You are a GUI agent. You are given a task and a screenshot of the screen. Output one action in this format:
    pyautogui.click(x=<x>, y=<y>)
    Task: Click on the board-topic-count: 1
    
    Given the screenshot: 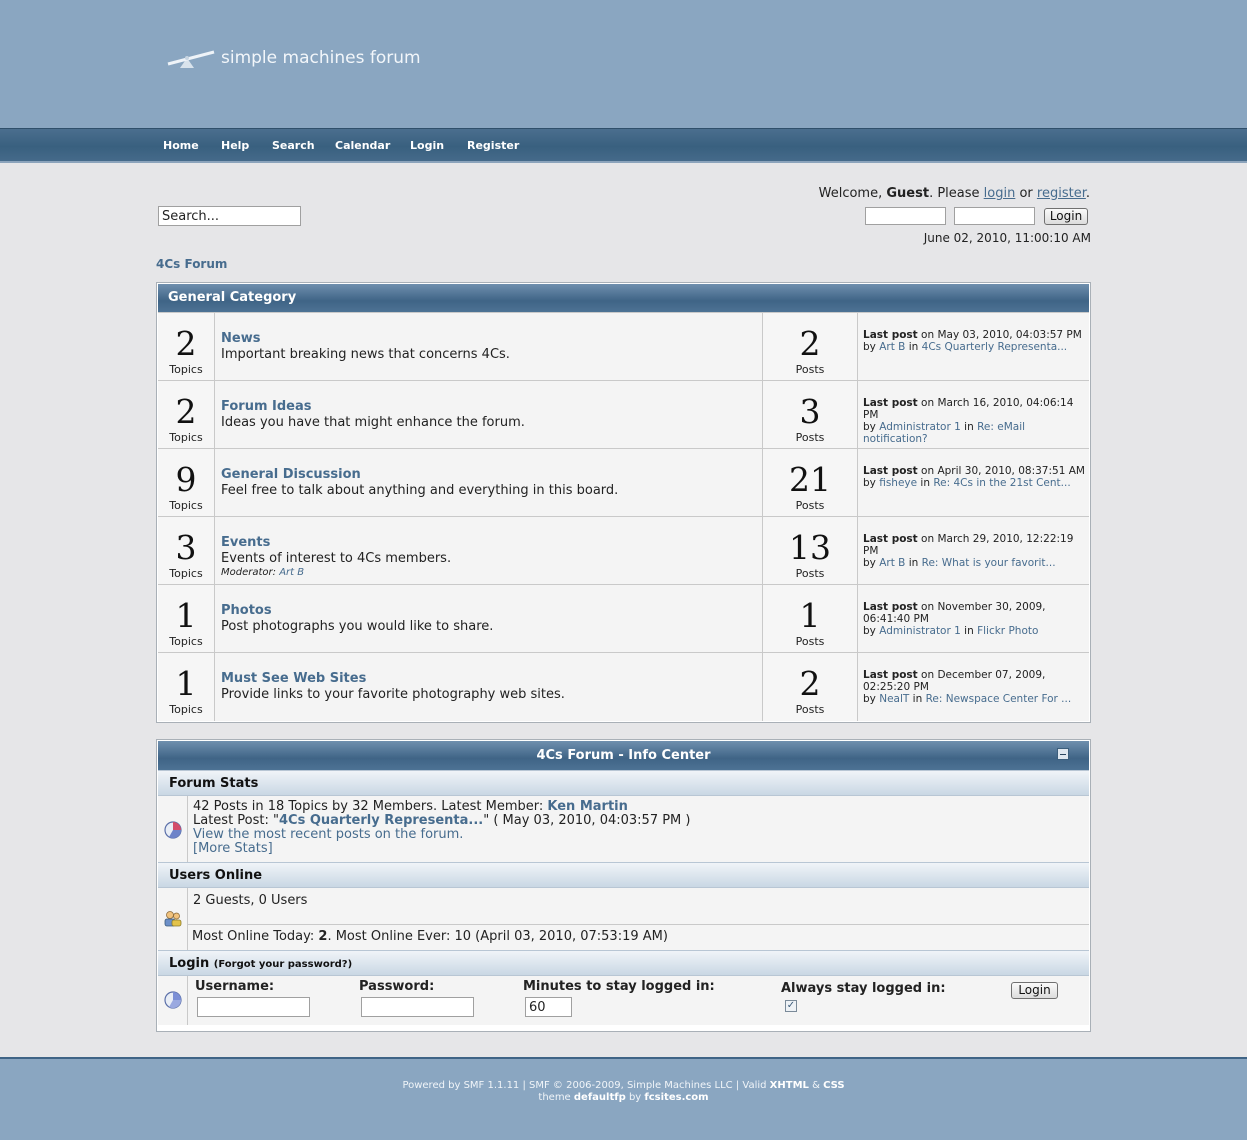 What is the action you would take?
    pyautogui.click(x=186, y=615)
    